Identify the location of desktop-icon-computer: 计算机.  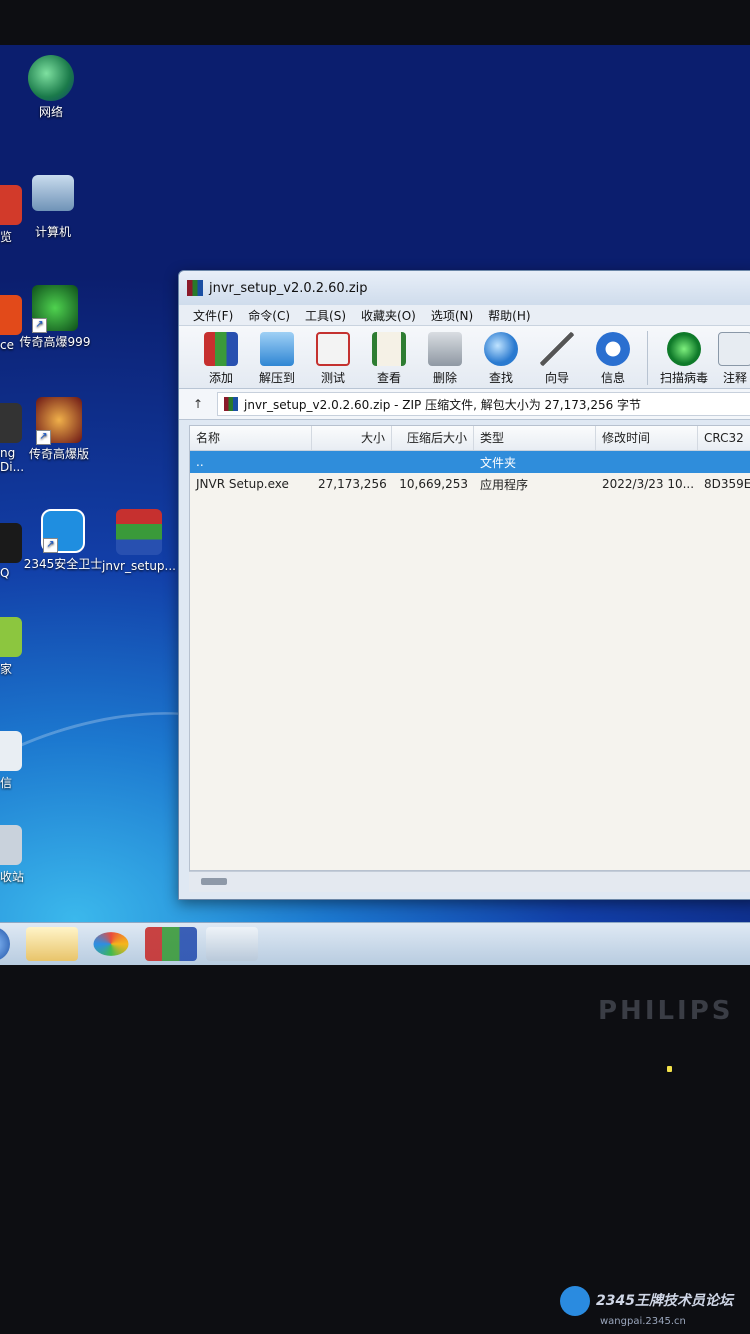
(53, 207).